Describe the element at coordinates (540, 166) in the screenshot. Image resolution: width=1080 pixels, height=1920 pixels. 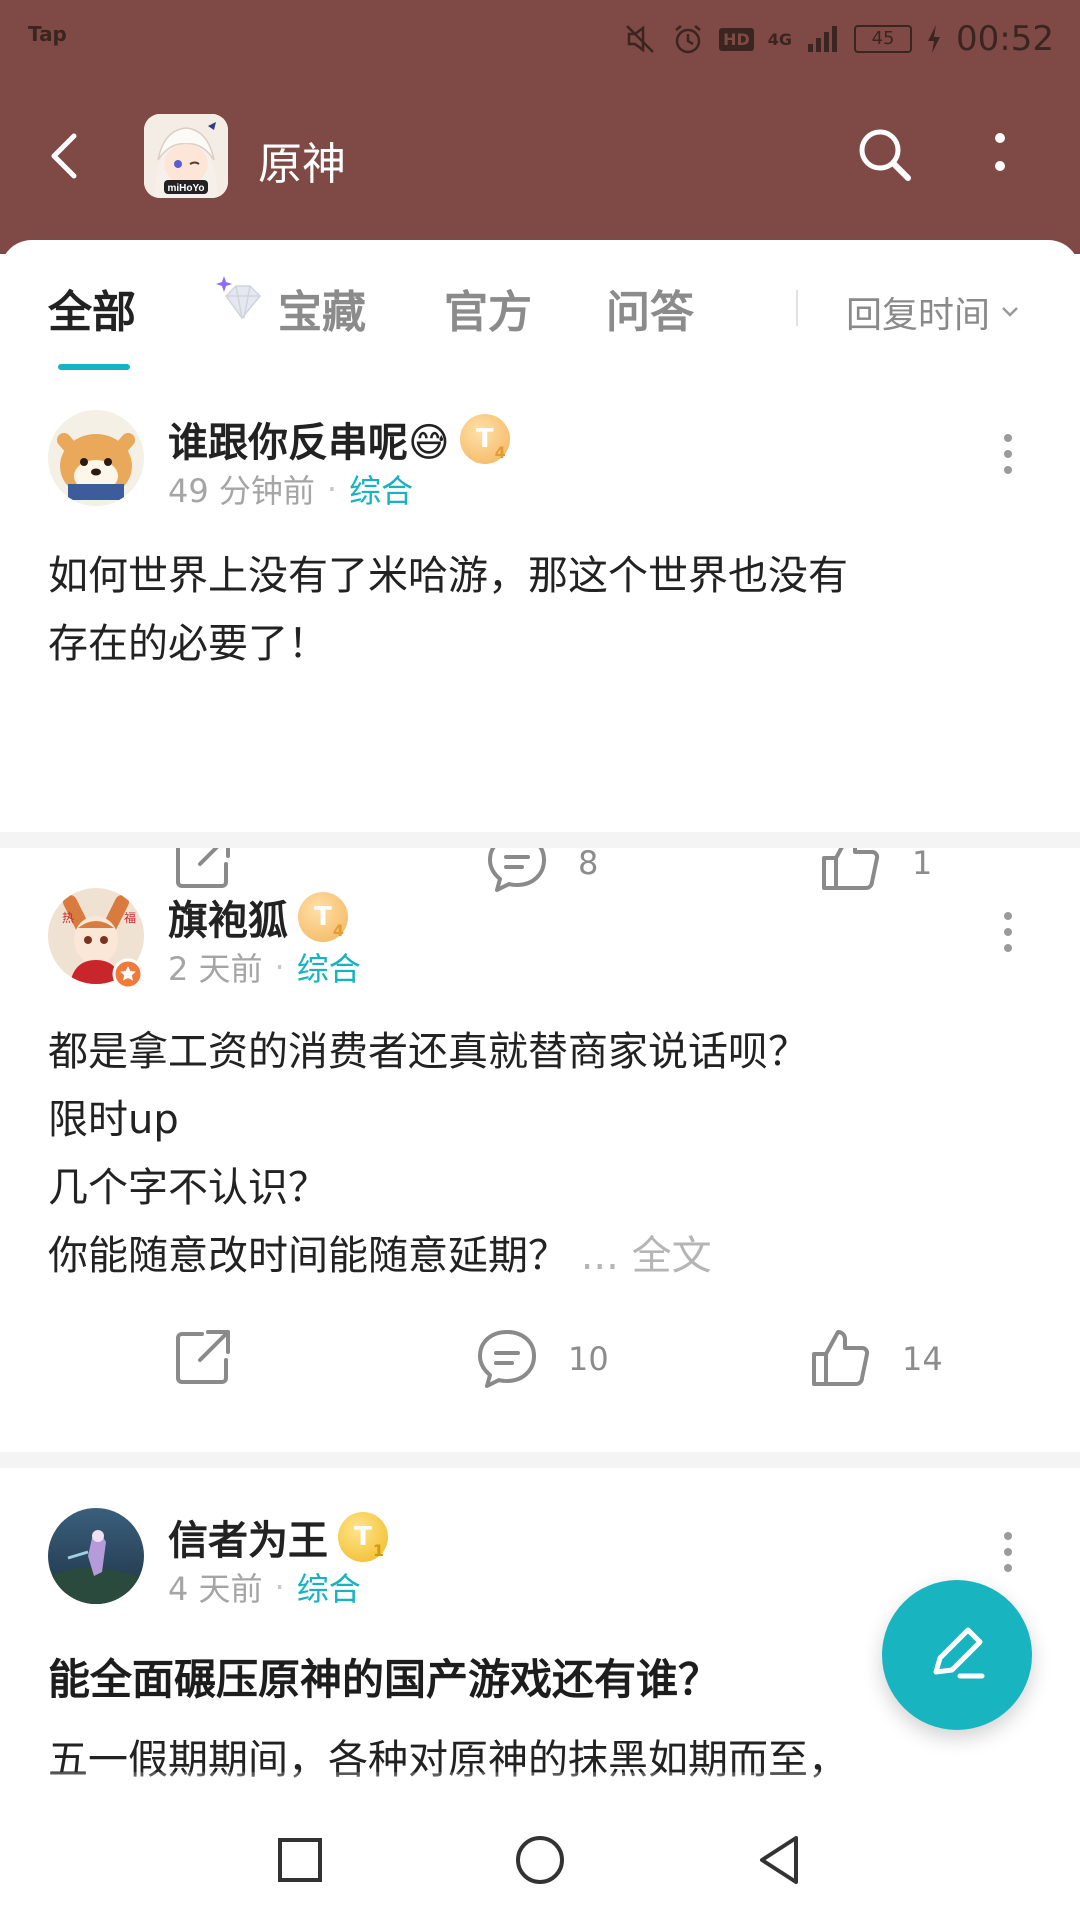
I see `app-header: miHoYo 原神` at that location.